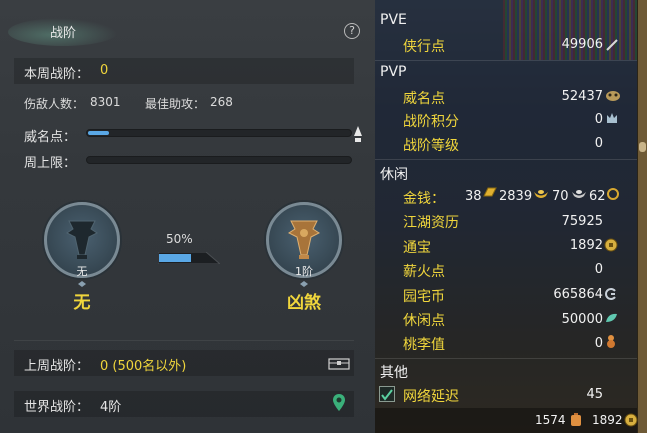 This screenshot has height=433, width=647. What do you see at coordinates (105, 102) in the screenshot?
I see `kills-value: 8301` at bounding box center [105, 102].